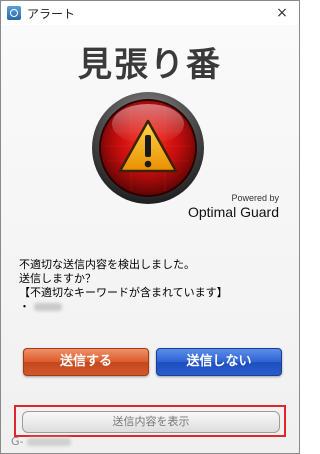 This screenshot has width=320, height=454. I want to click on brand-name: Optimal Guard, so click(233, 212).